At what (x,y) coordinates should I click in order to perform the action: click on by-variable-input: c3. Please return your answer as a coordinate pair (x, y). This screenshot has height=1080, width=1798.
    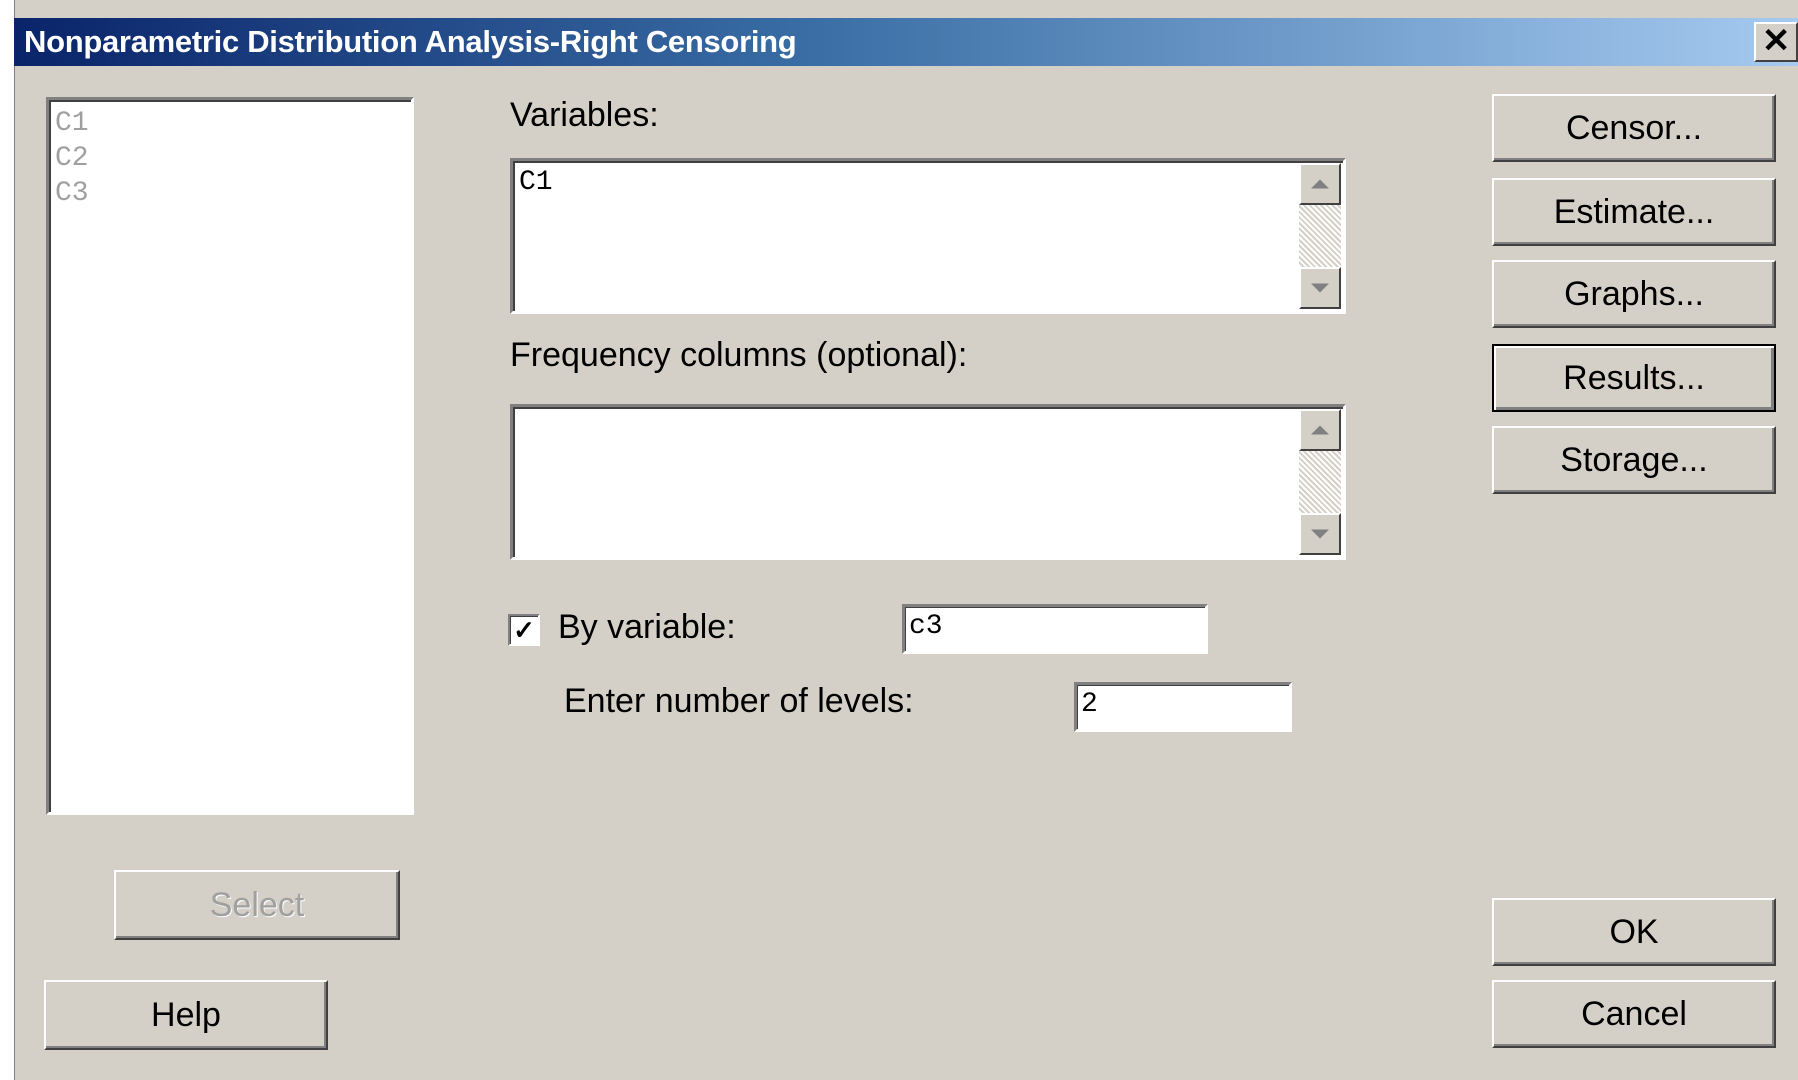
    Looking at the image, I should click on (1055, 629).